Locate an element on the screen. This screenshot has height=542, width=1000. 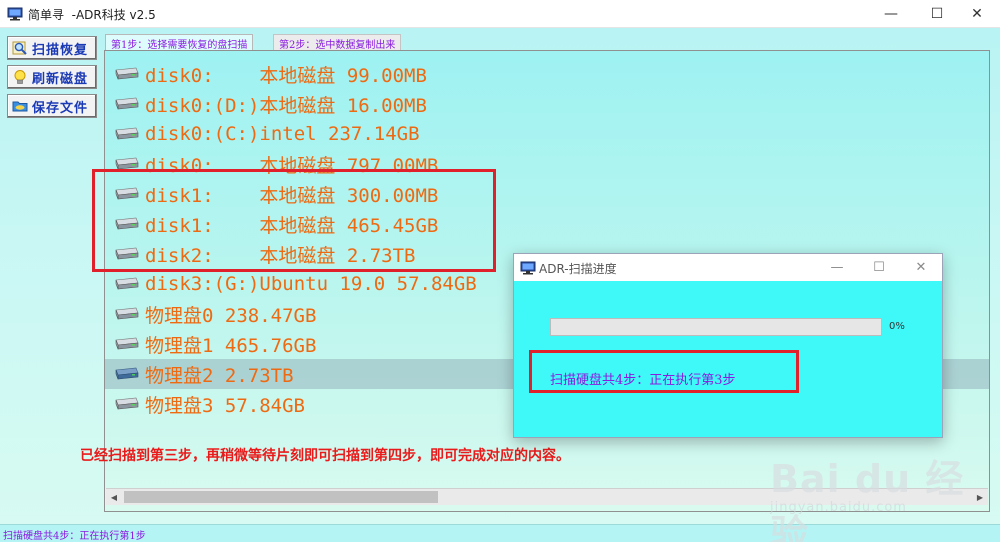
scroll-thumb is located at coordinates (281, 497).